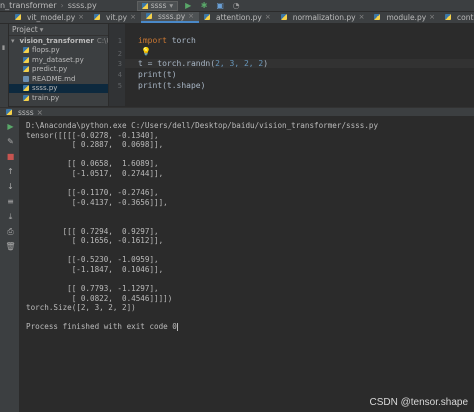  What do you see at coordinates (102, 40) in the screenshot?
I see `tree-root-path: C:\Users\d` at bounding box center [102, 40].